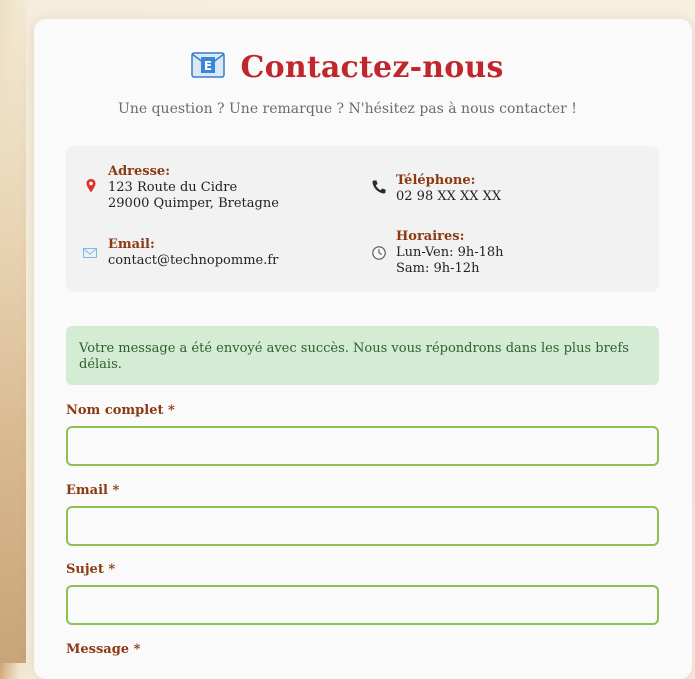  I want to click on envelope-icon, so click(90, 253).